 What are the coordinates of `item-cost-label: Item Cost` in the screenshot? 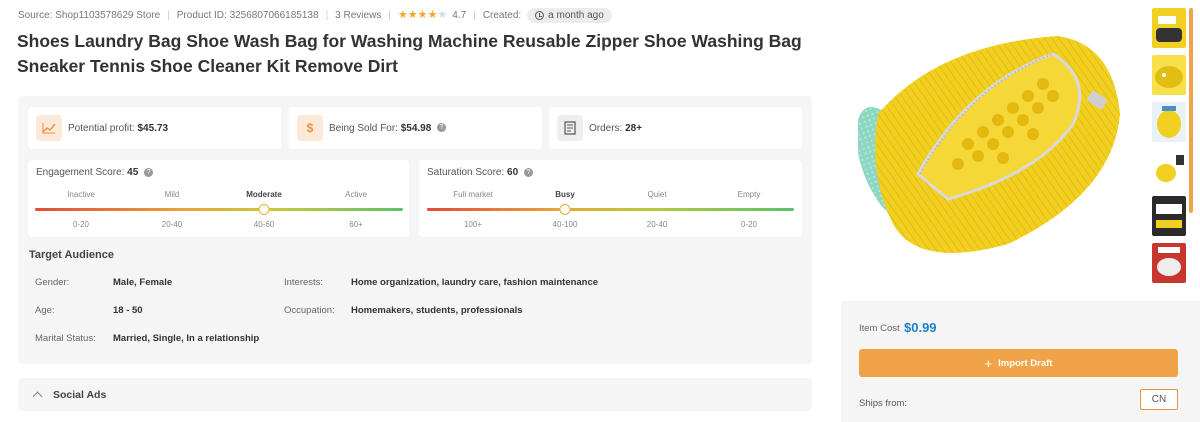 It's located at (879, 328).